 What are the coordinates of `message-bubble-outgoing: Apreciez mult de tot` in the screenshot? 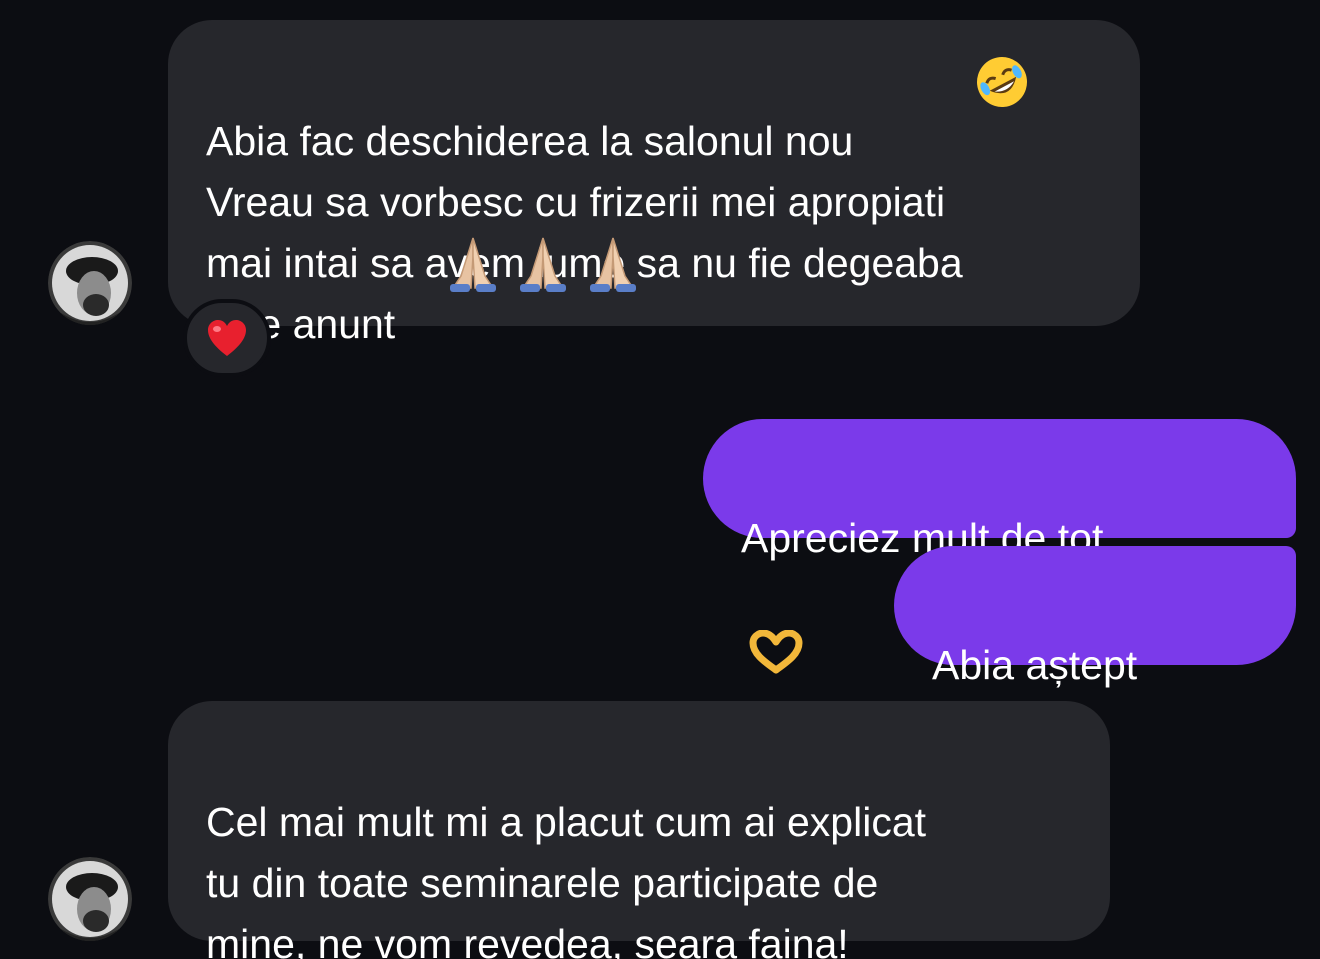 It's located at (999, 546).